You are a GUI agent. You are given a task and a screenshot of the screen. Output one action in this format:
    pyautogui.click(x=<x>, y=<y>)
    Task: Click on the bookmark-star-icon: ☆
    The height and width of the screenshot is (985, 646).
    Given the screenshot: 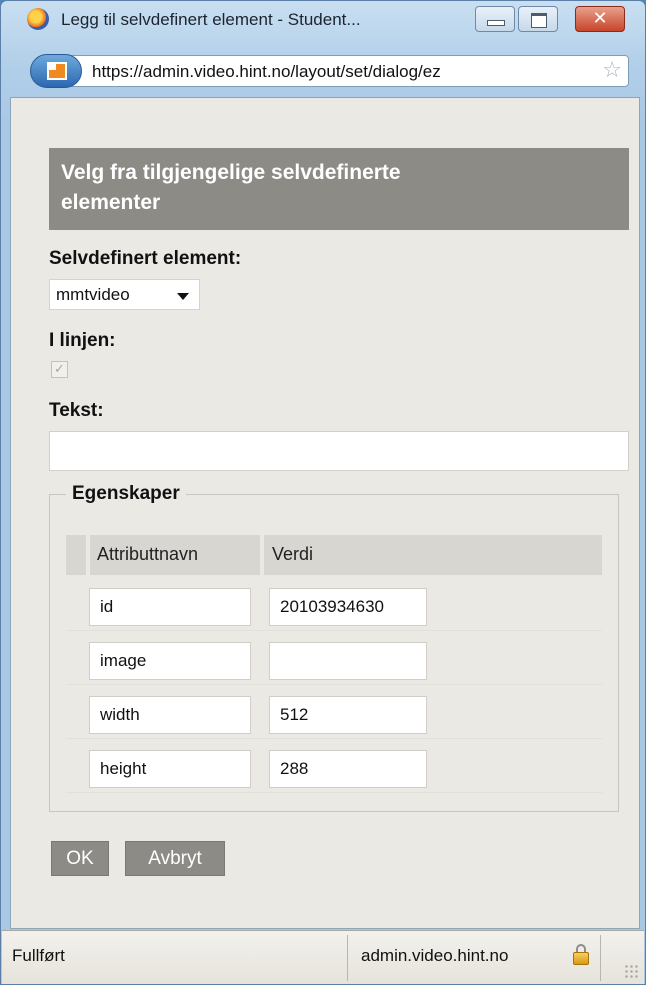 What is the action you would take?
    pyautogui.click(x=612, y=71)
    